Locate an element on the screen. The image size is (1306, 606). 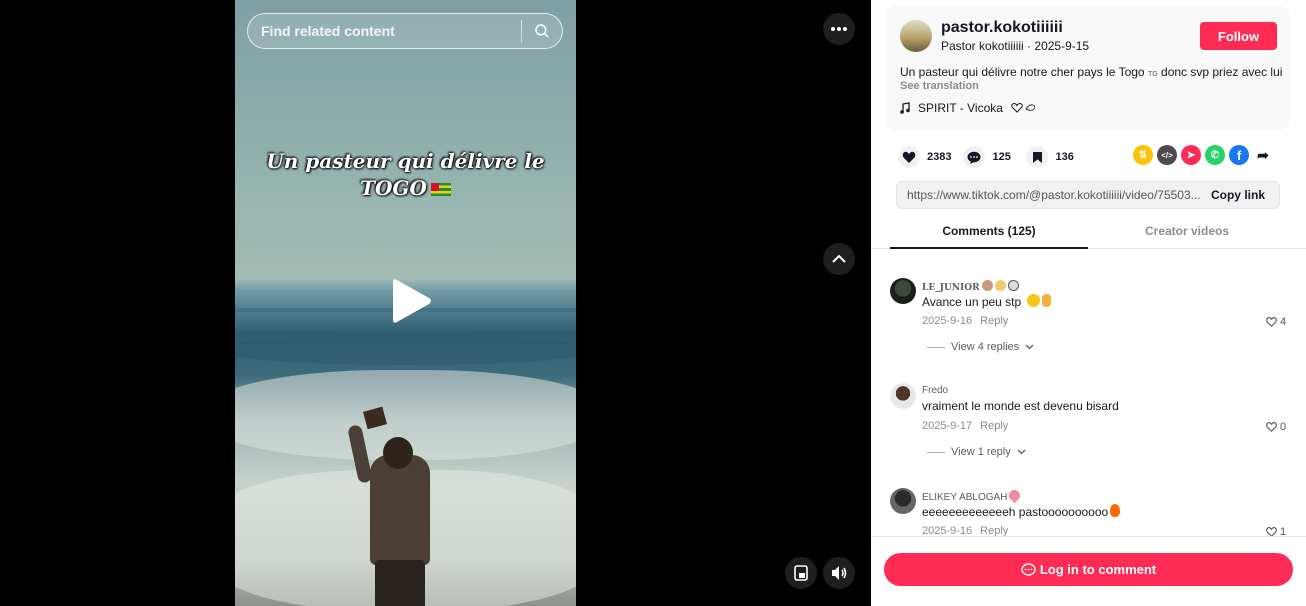
overlay-line2-row: TOGO is located at coordinates (405, 188).